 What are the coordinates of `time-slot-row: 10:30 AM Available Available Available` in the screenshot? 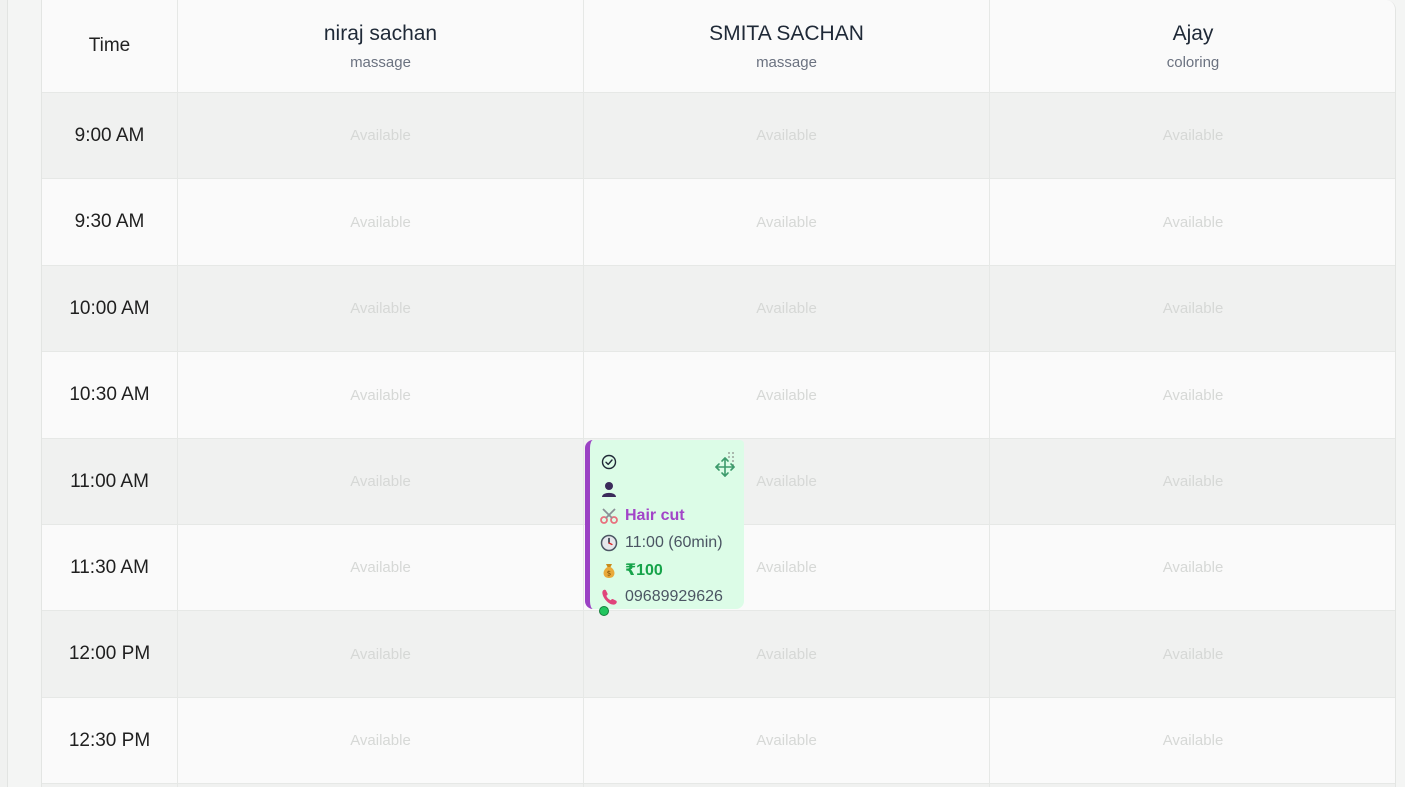 It's located at (718, 395).